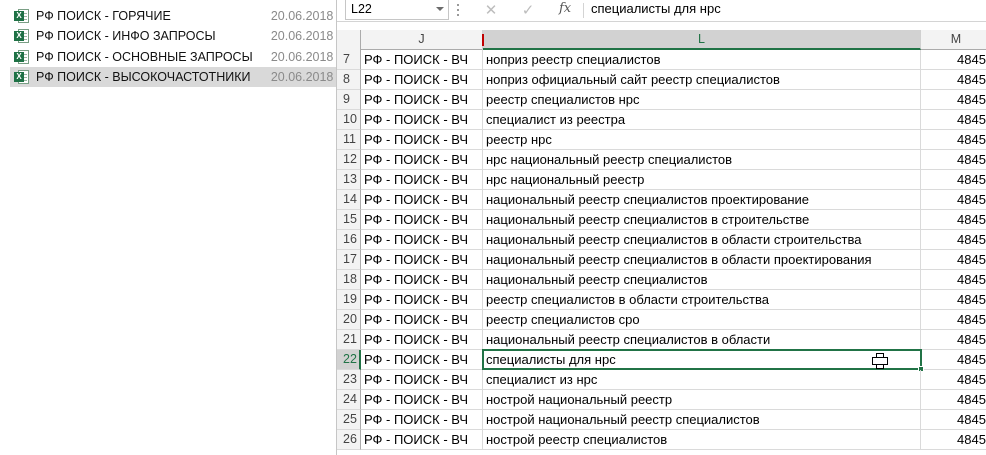 This screenshot has width=986, height=455. I want to click on grip-dots-icon, so click(458, 10).